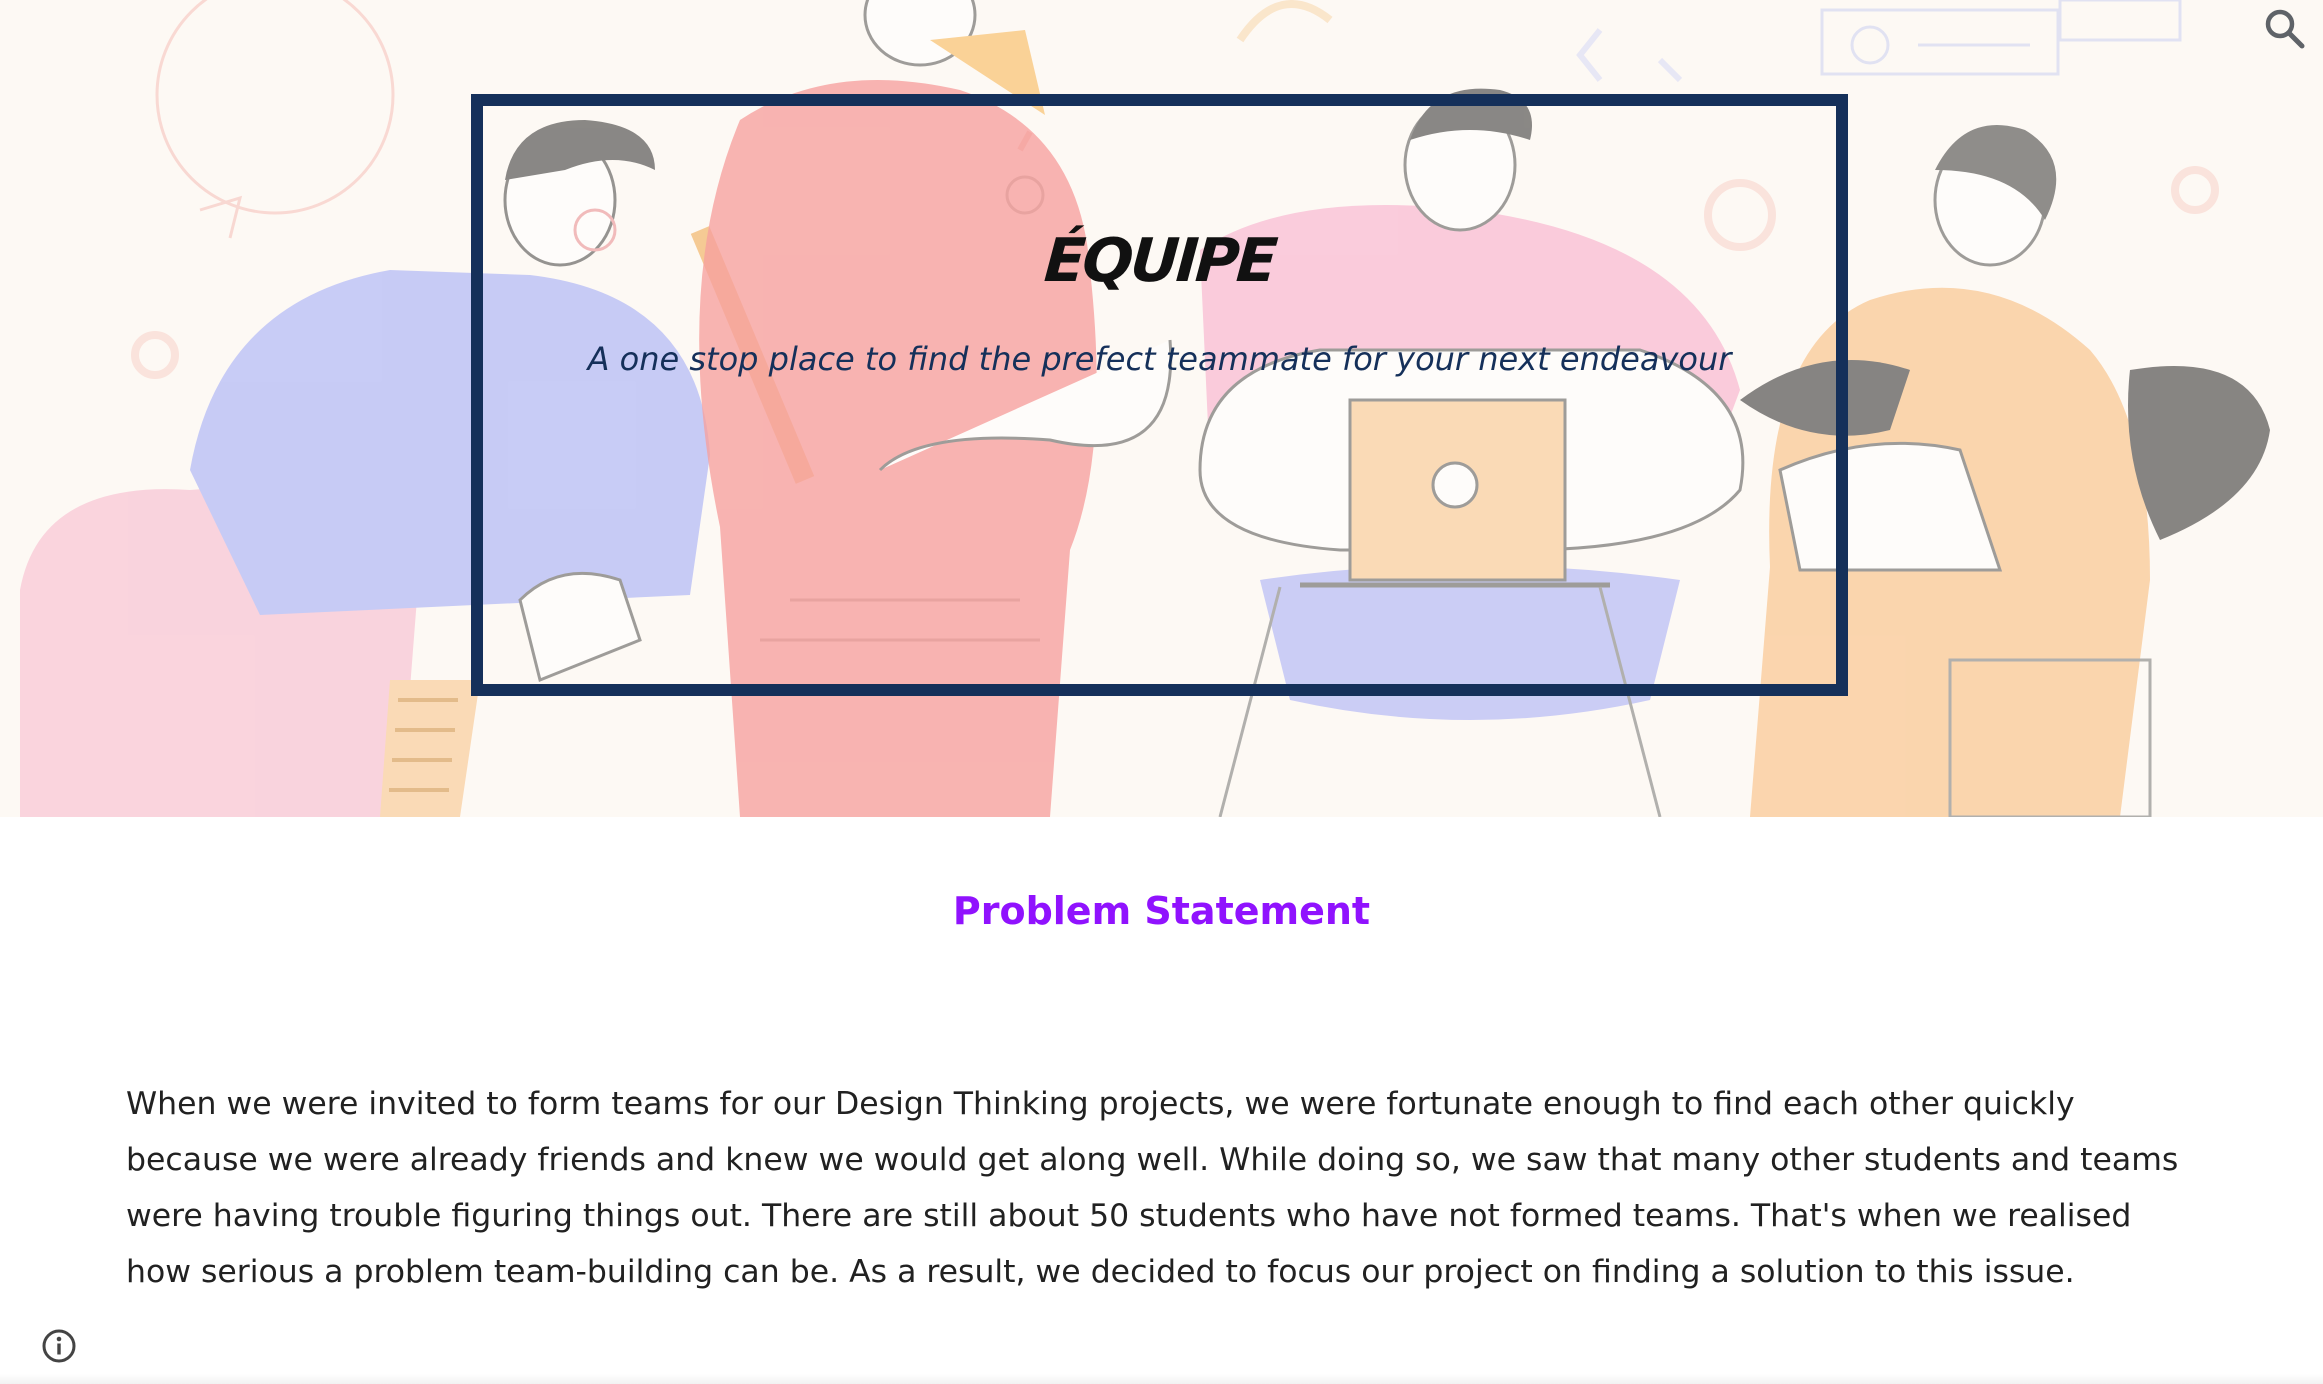 The height and width of the screenshot is (1384, 2323). Describe the element at coordinates (1159, 261) in the screenshot. I see `site-title: ÉQUIPE` at that location.